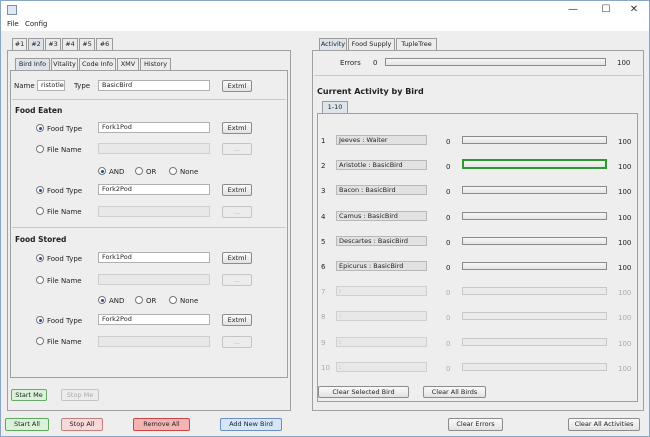 This screenshot has width=650, height=437. Describe the element at coordinates (64, 342) in the screenshot. I see `stored-file2-label: File Name` at that location.